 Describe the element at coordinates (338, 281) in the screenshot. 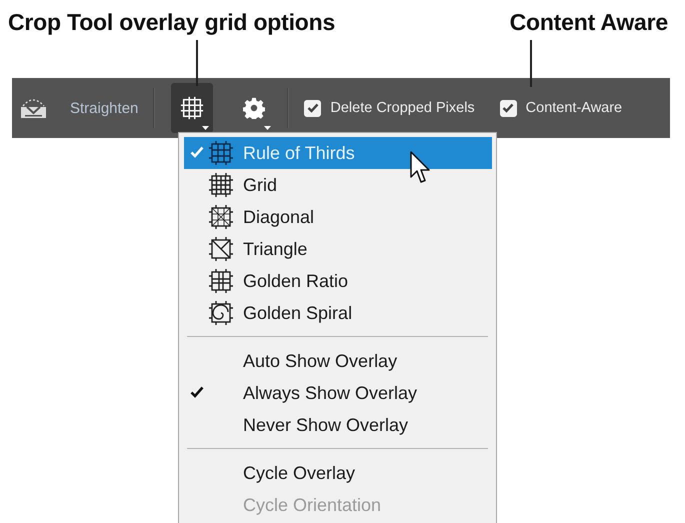

I see `menu-item: Golden Ratio` at that location.